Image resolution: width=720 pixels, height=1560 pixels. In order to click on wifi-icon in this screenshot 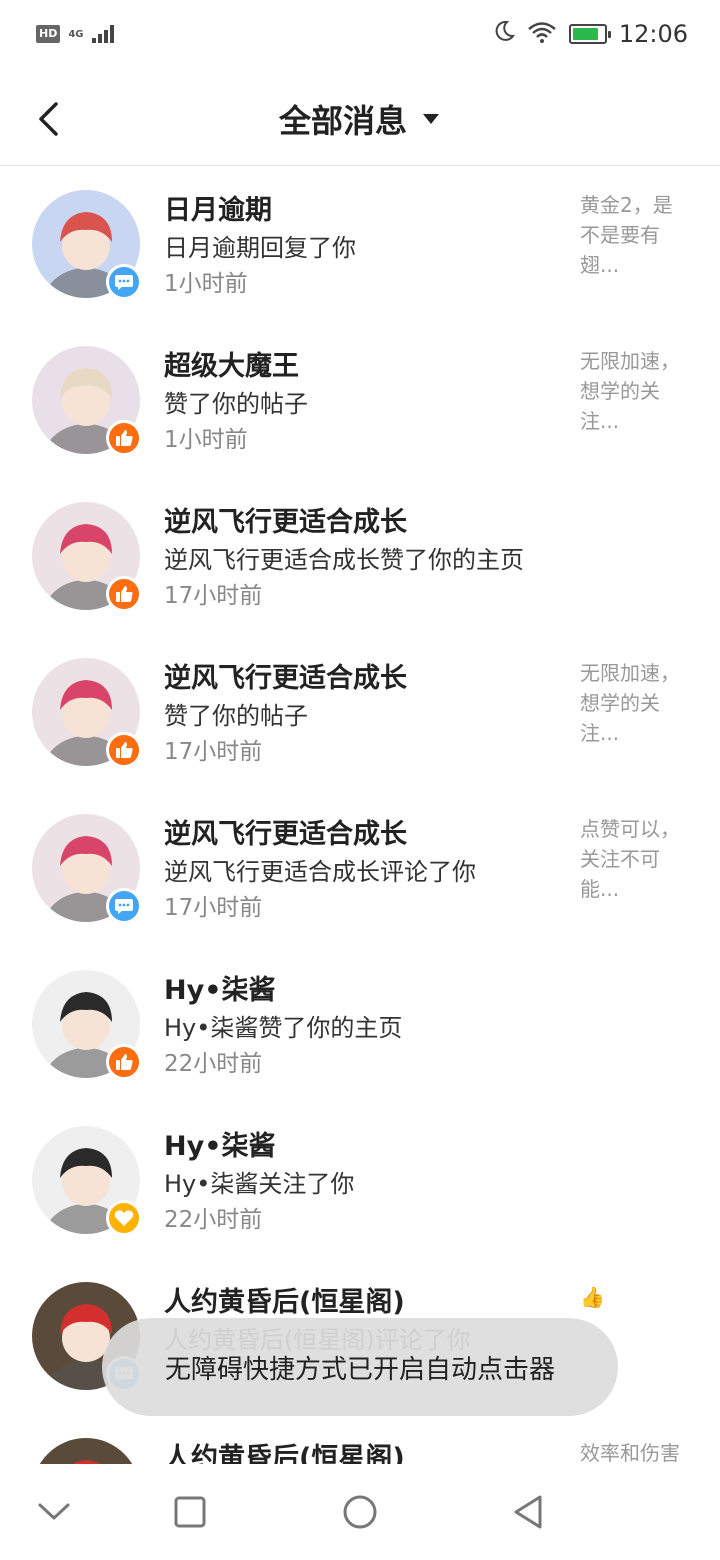, I will do `click(542, 34)`.